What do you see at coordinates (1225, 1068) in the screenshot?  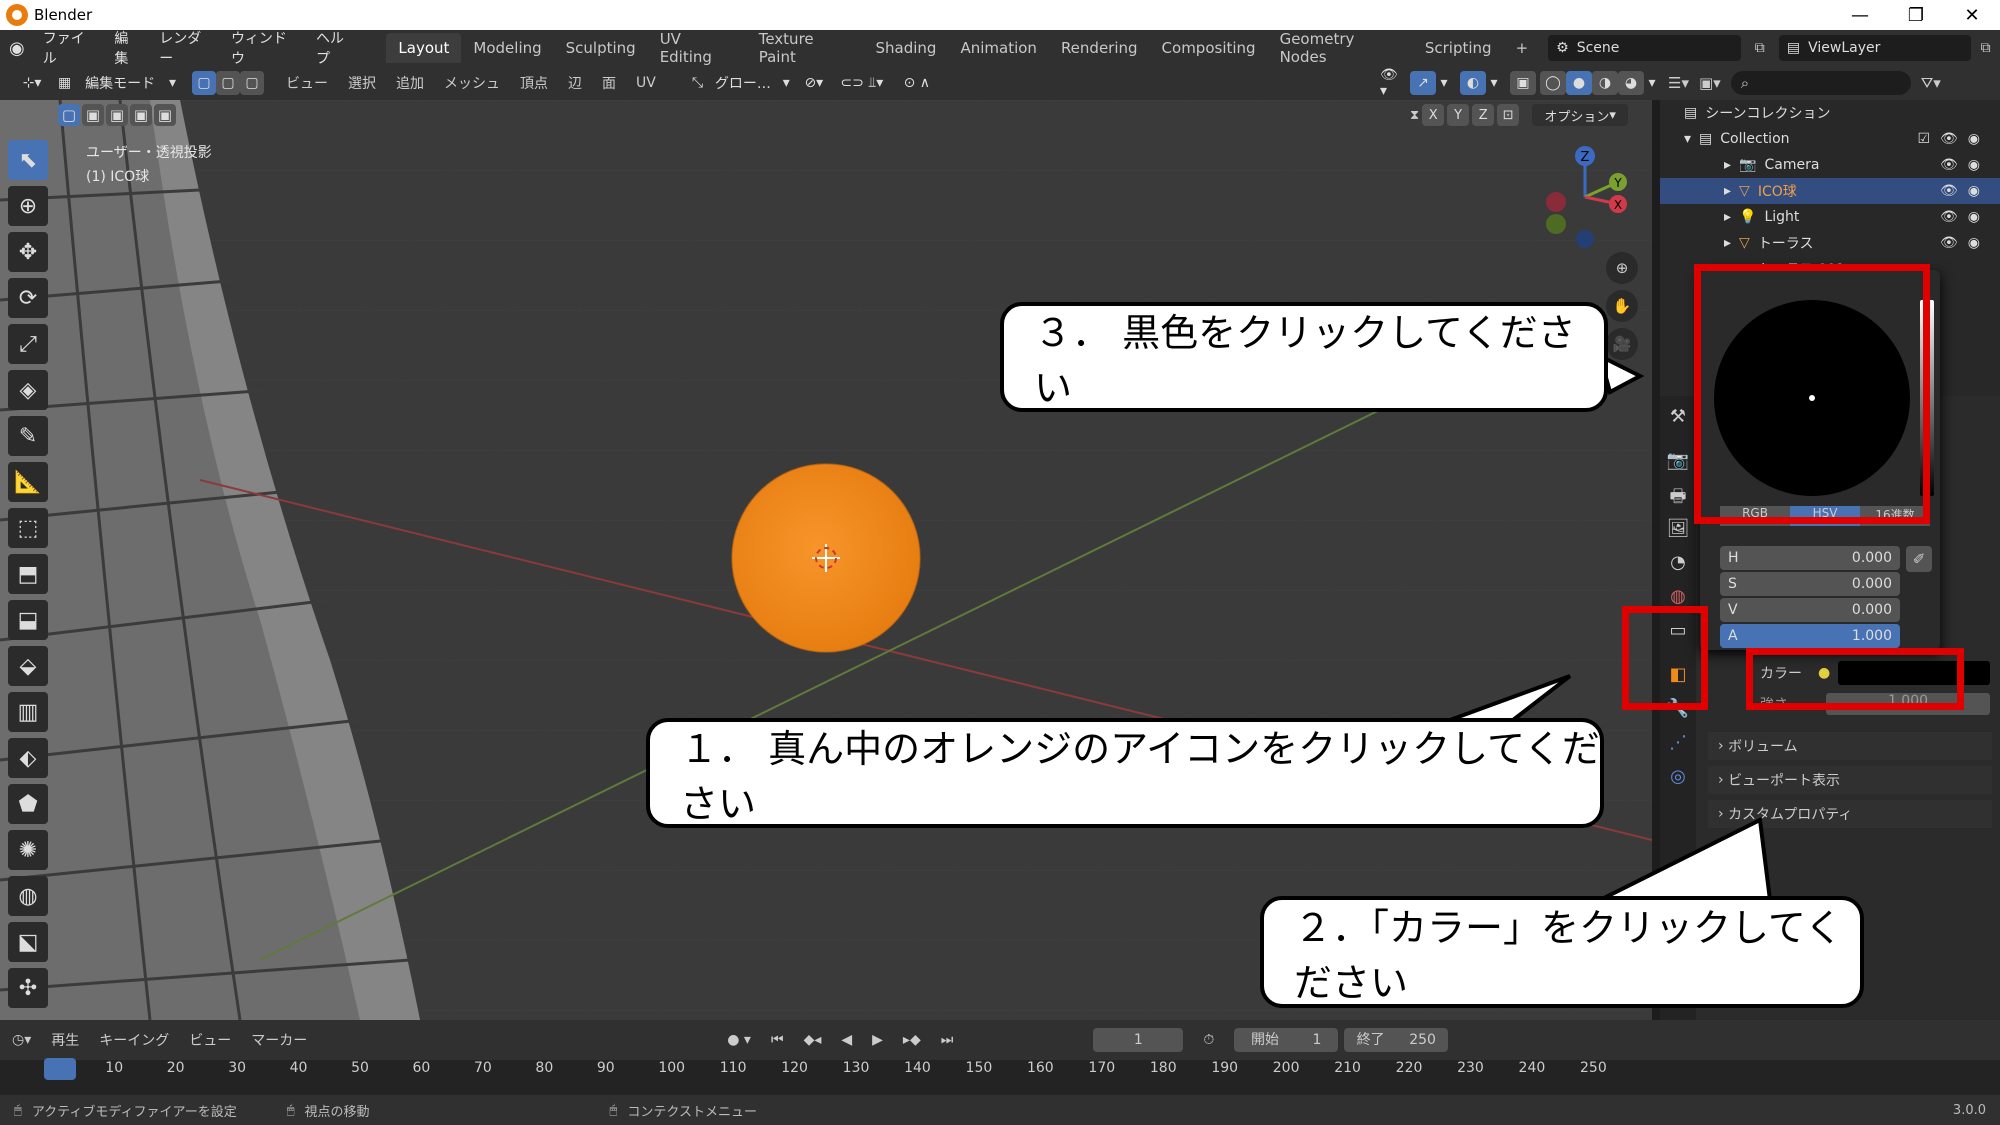 I see `timeline-tick-label: 190` at bounding box center [1225, 1068].